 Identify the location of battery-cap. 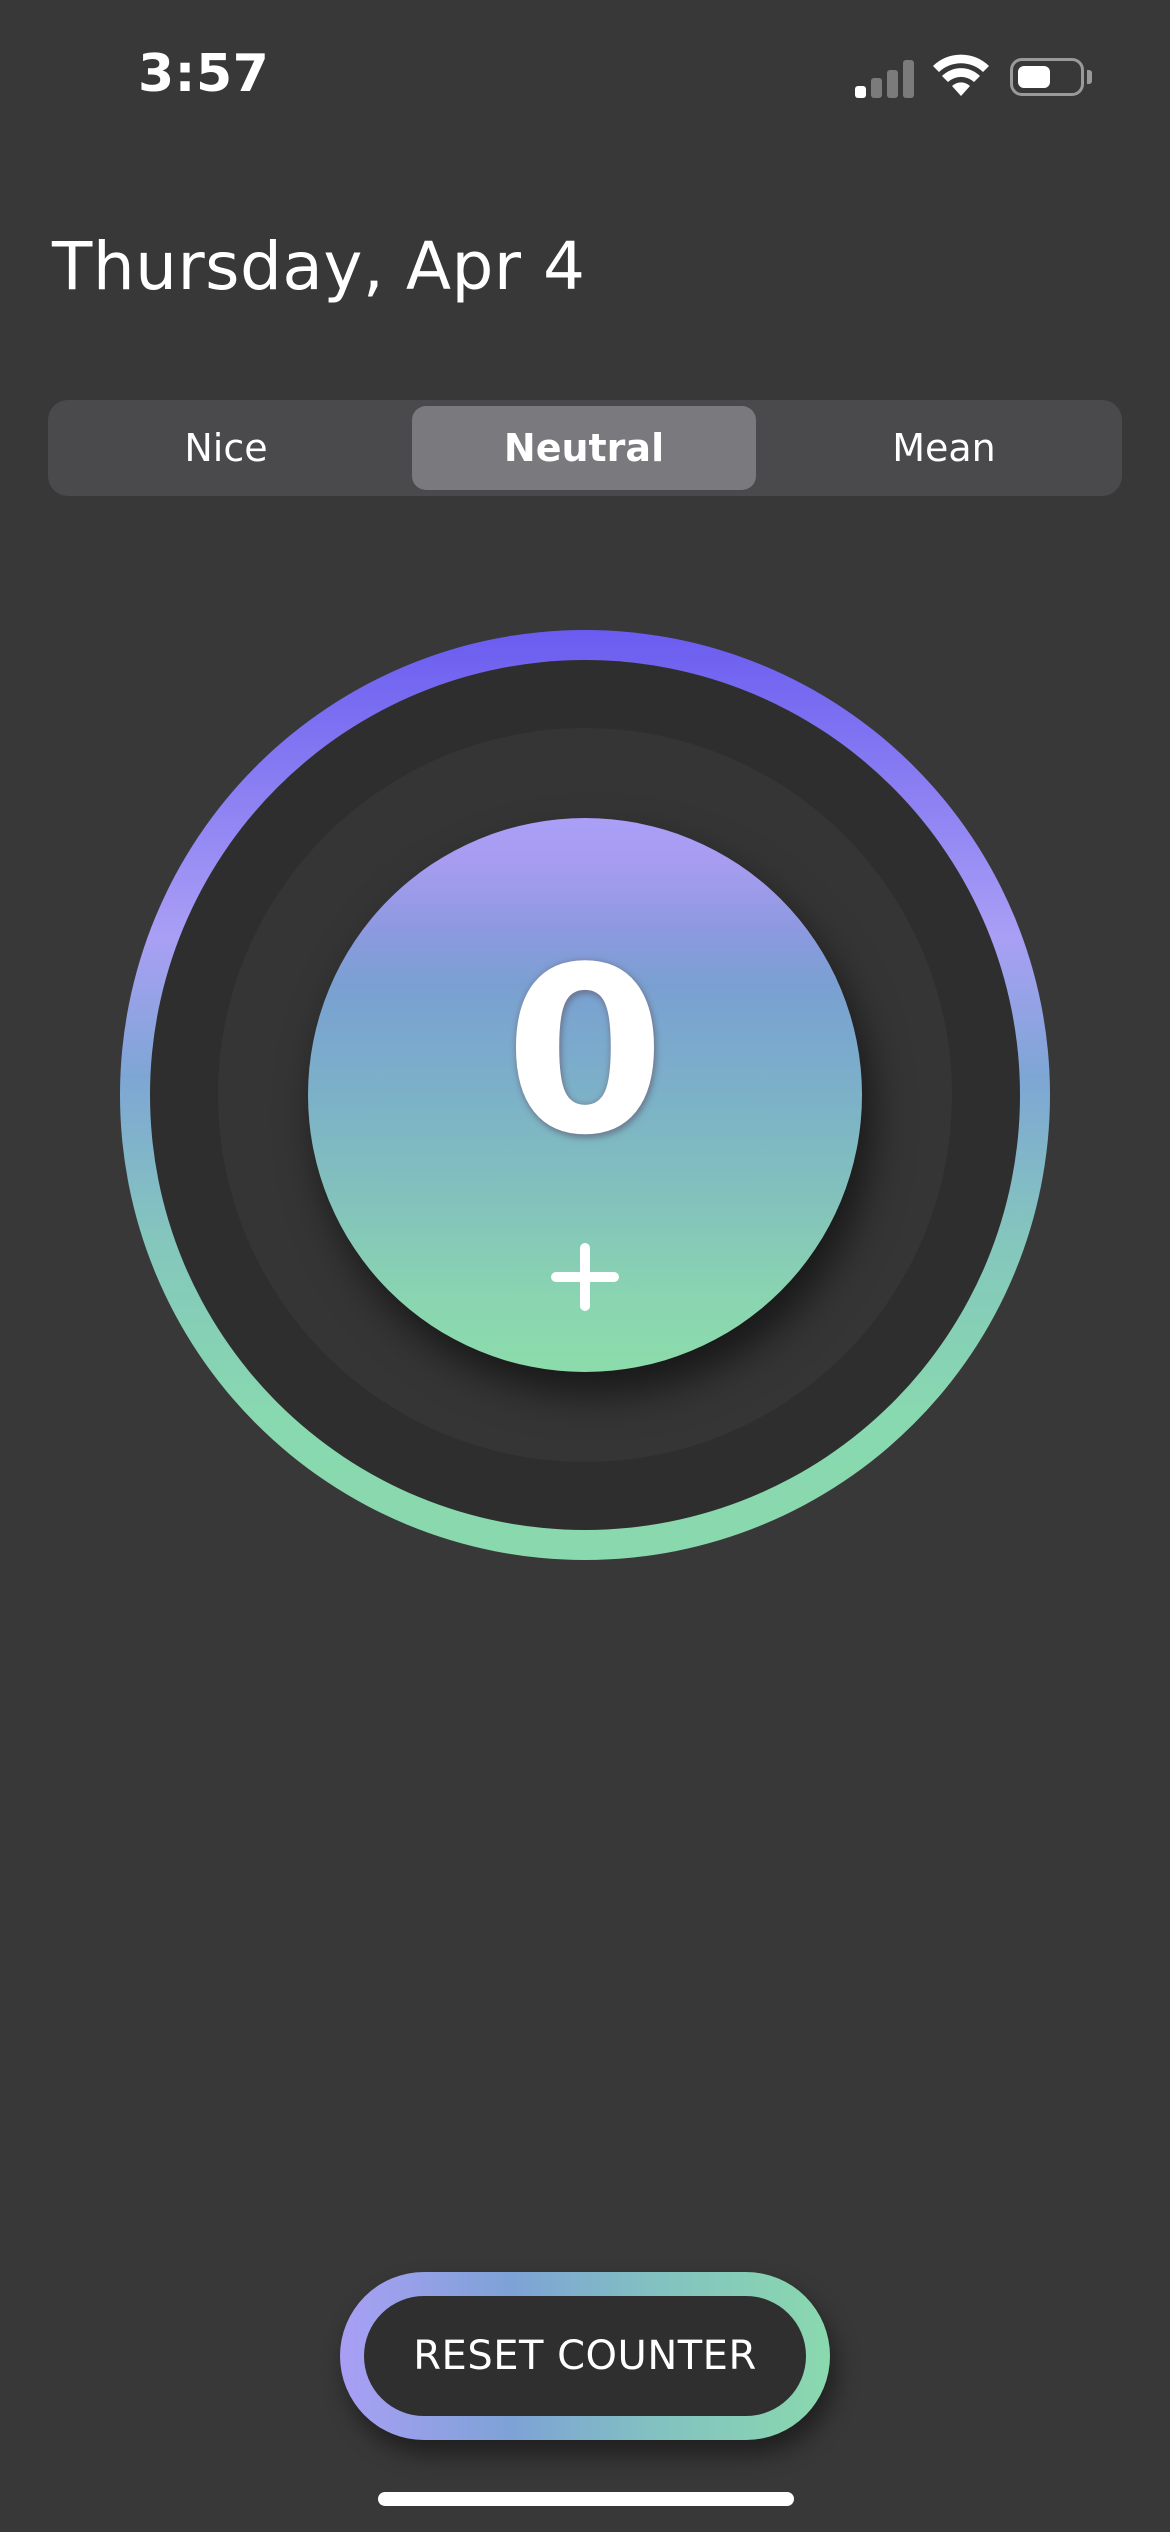
(1089, 77).